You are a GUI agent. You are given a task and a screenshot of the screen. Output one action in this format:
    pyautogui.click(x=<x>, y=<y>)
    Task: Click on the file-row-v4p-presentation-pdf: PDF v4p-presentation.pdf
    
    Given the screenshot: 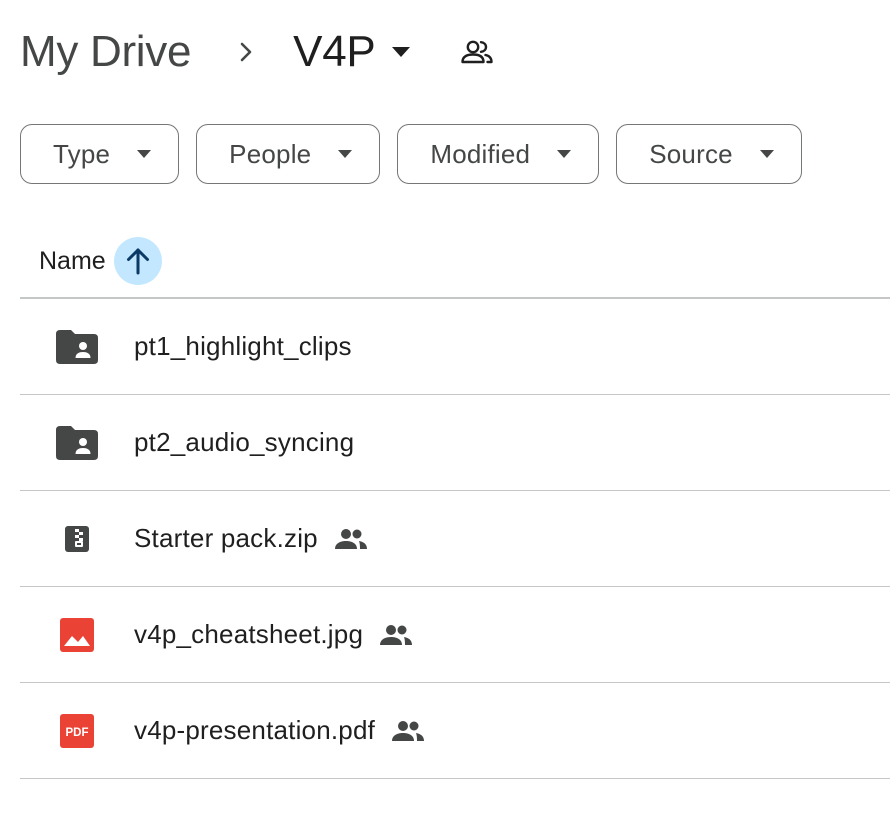 What is the action you would take?
    pyautogui.click(x=455, y=731)
    